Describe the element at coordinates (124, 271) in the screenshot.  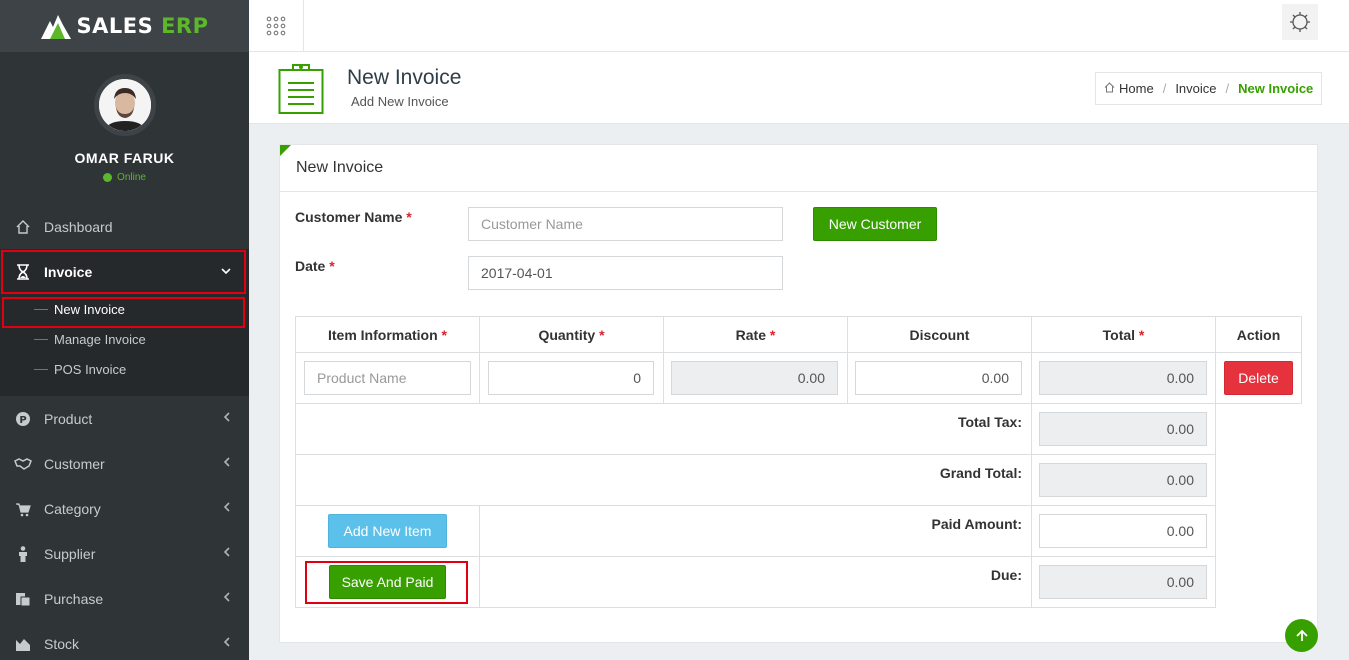
I see `sidebar-item-invoice: Invoice` at that location.